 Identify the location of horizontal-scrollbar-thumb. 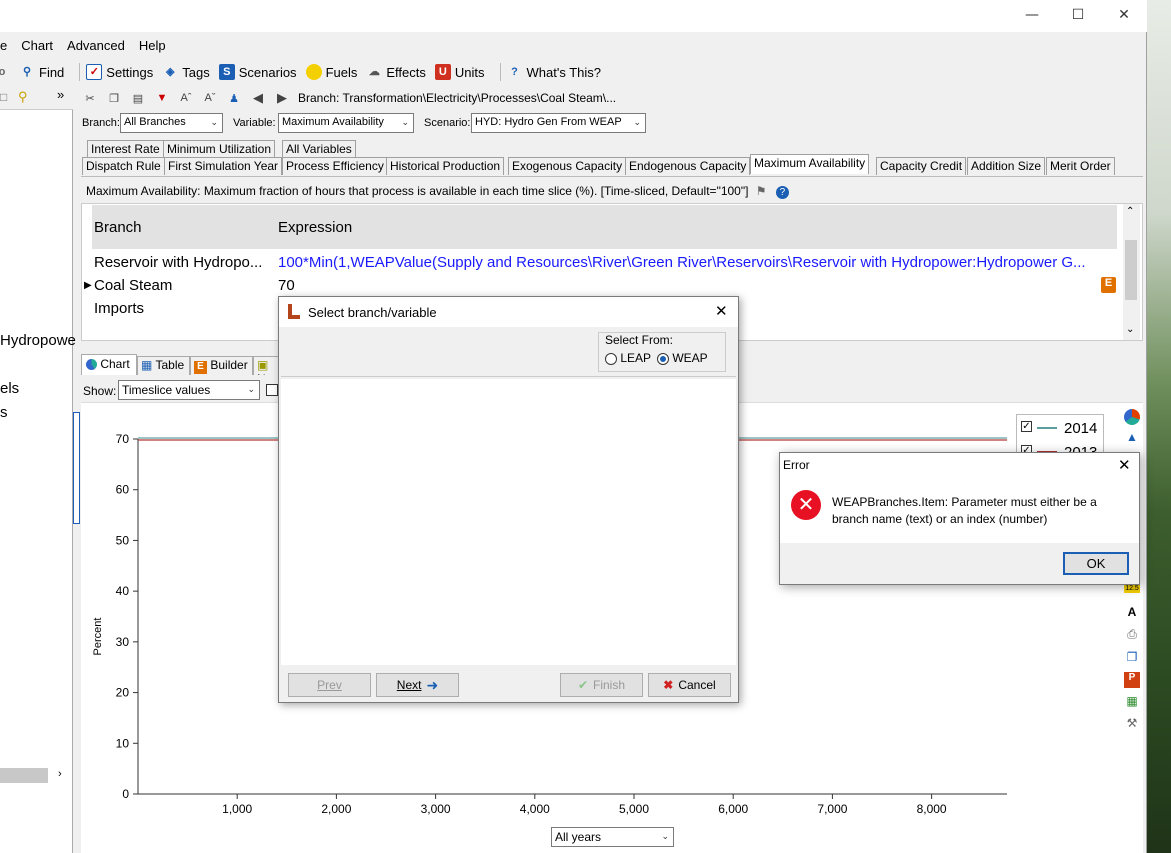
(24, 775).